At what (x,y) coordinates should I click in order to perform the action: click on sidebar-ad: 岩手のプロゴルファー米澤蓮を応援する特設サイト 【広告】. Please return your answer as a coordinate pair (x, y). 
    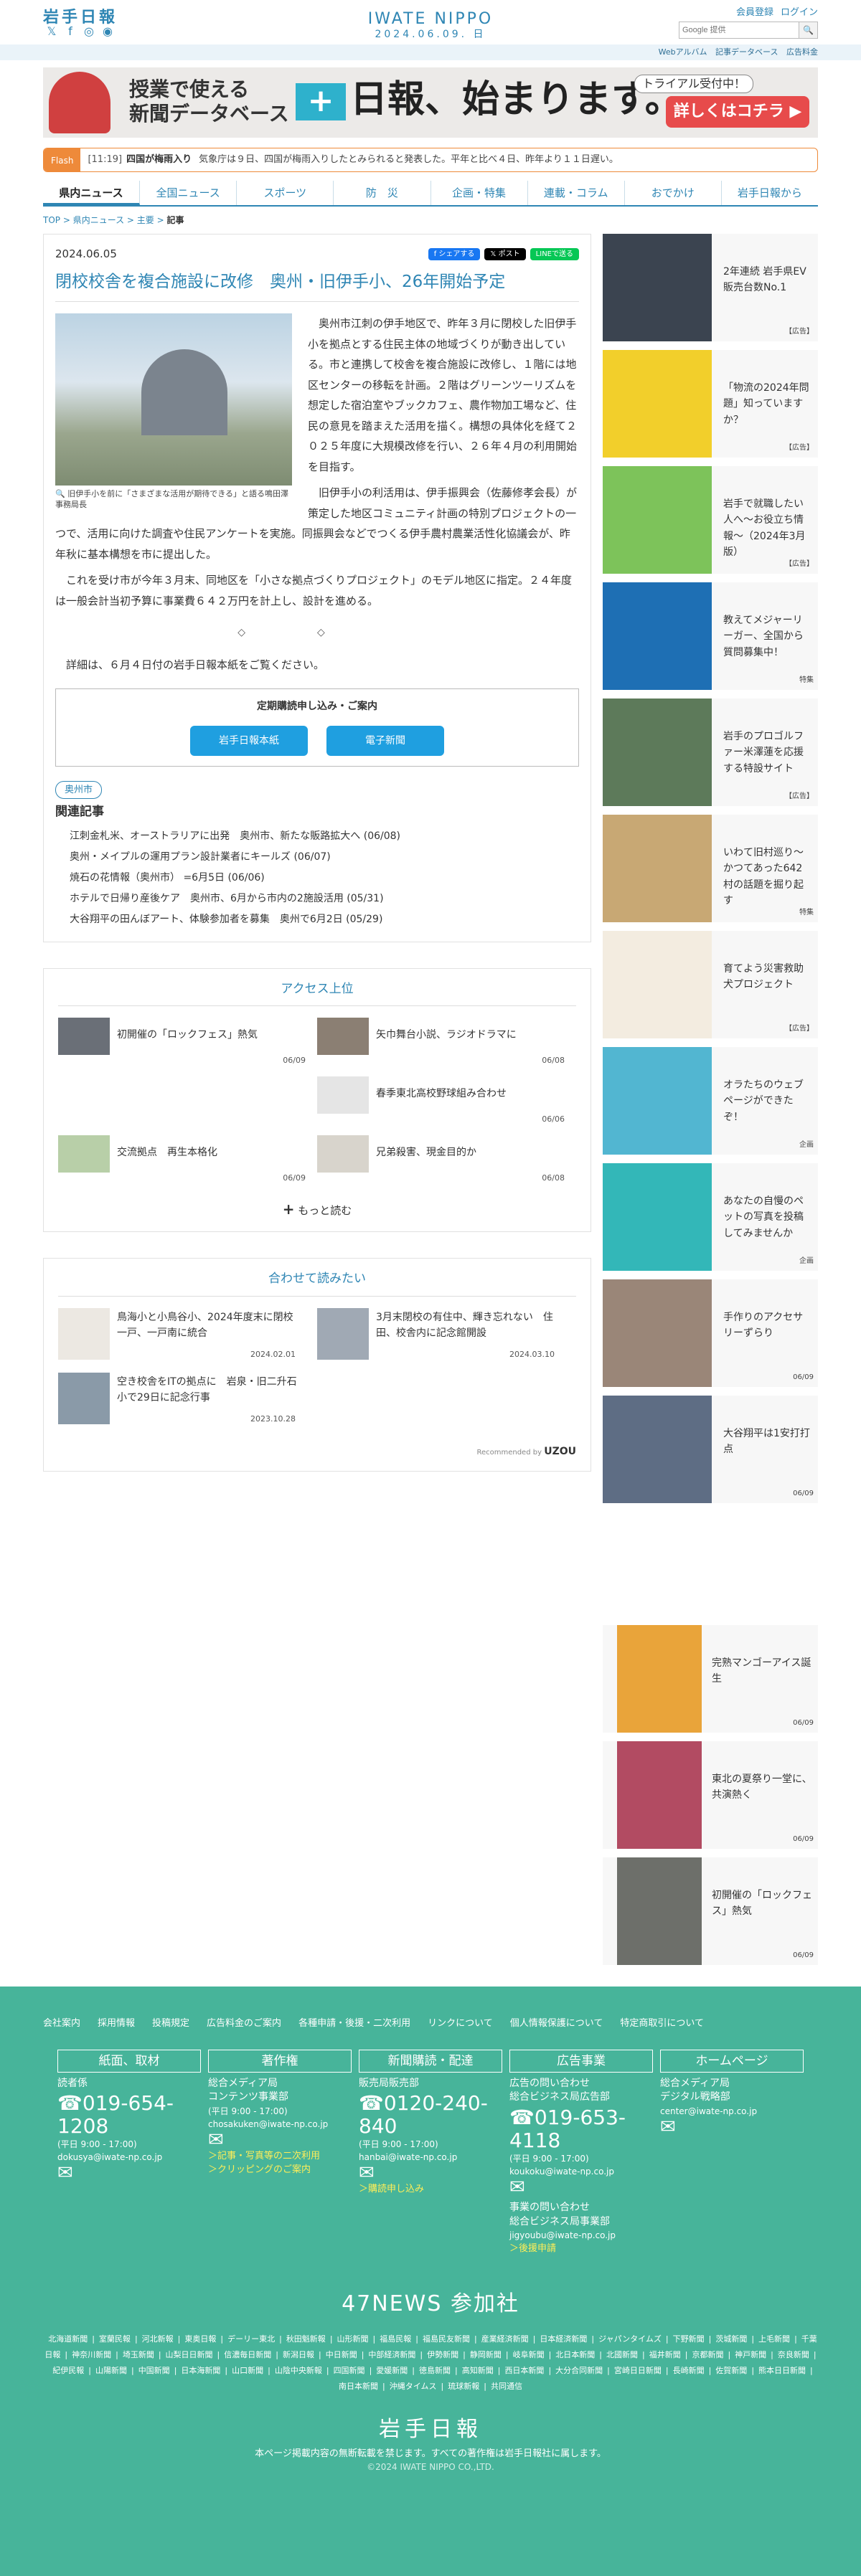
    Looking at the image, I should click on (711, 752).